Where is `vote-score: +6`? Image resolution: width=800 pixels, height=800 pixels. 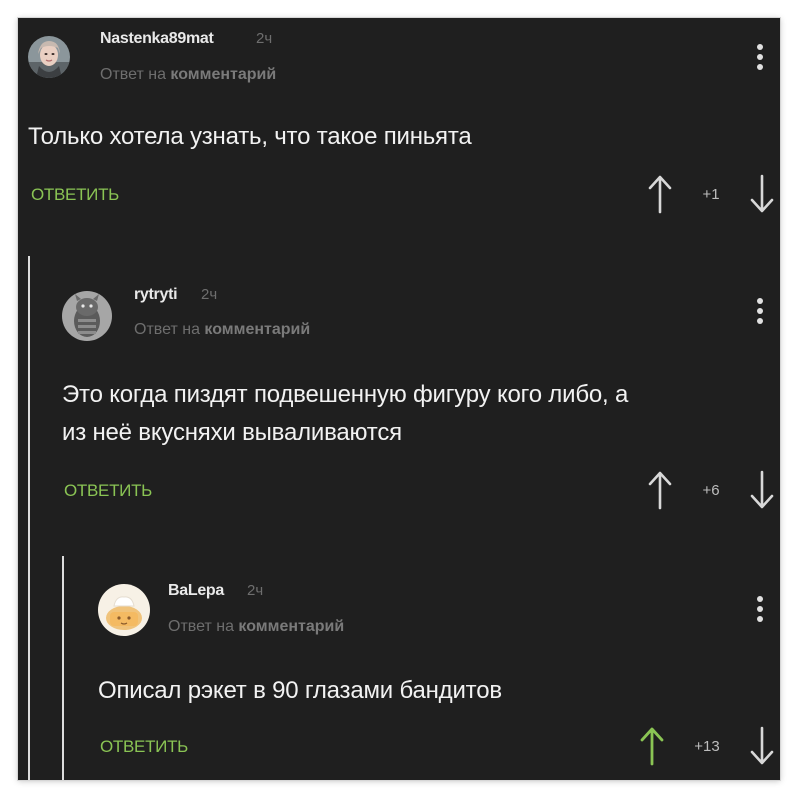
vote-score: +6 is located at coordinates (711, 490).